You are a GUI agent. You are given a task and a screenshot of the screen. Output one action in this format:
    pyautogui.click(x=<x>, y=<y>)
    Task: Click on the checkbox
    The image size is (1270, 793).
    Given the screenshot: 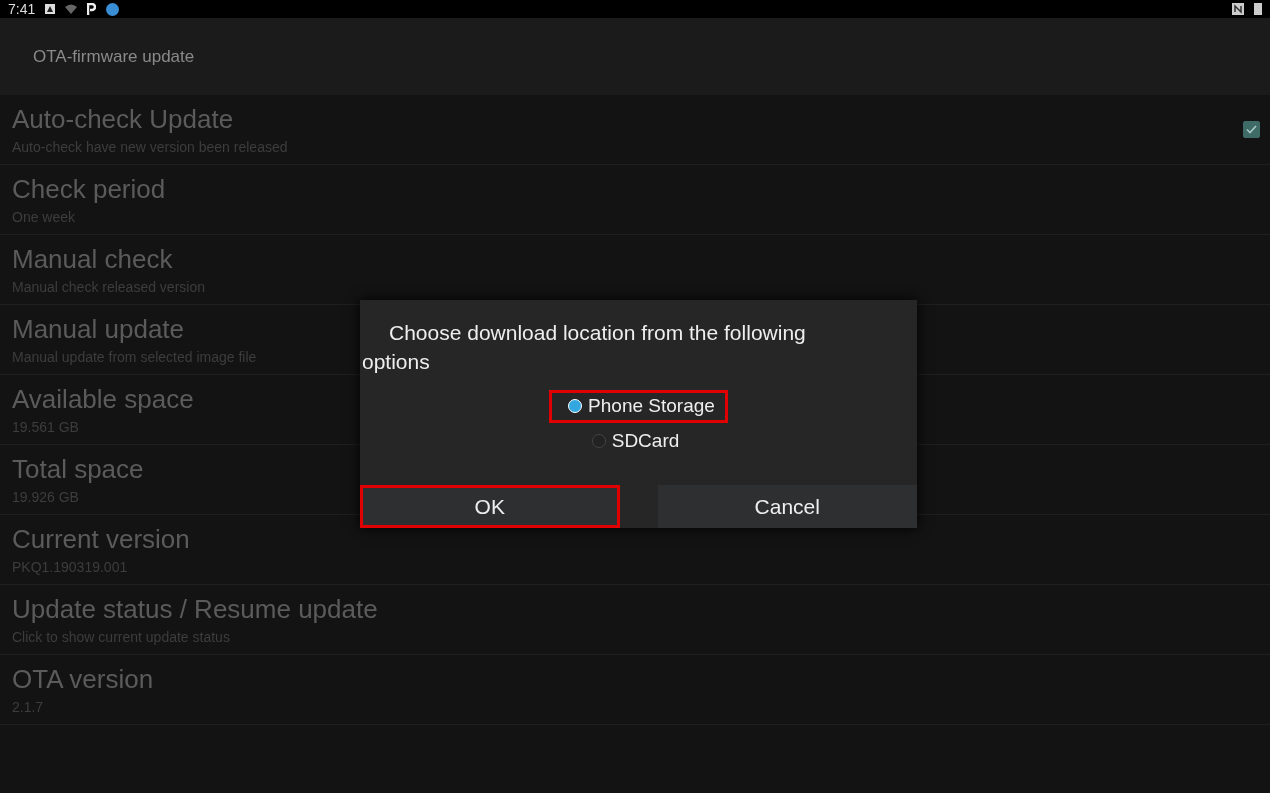 What is the action you would take?
    pyautogui.click(x=1251, y=129)
    